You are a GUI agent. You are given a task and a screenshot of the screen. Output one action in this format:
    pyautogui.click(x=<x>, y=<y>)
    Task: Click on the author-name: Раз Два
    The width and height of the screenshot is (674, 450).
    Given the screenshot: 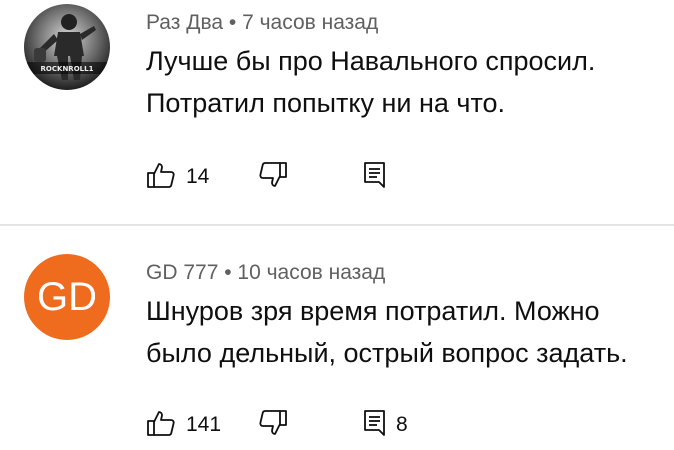 What is the action you would take?
    pyautogui.click(x=184, y=22)
    